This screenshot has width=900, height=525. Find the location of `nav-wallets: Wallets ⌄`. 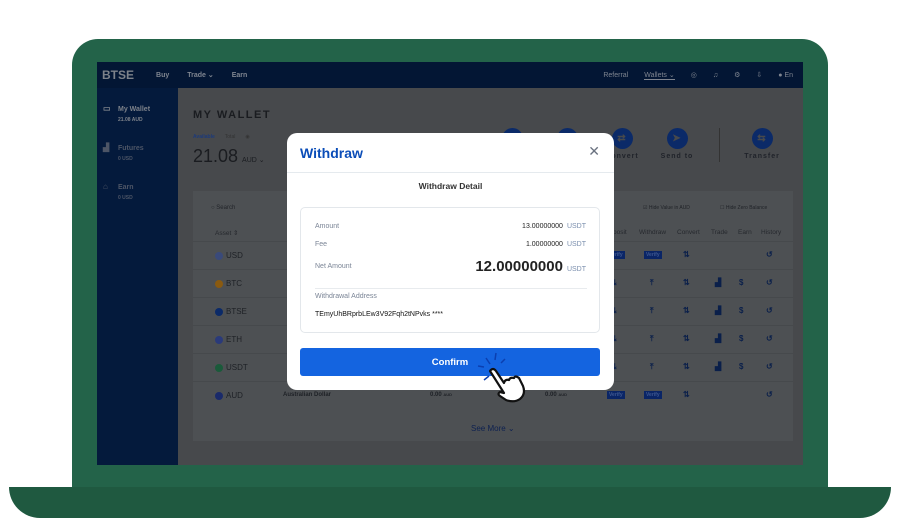

nav-wallets: Wallets ⌄ is located at coordinates (659, 75).